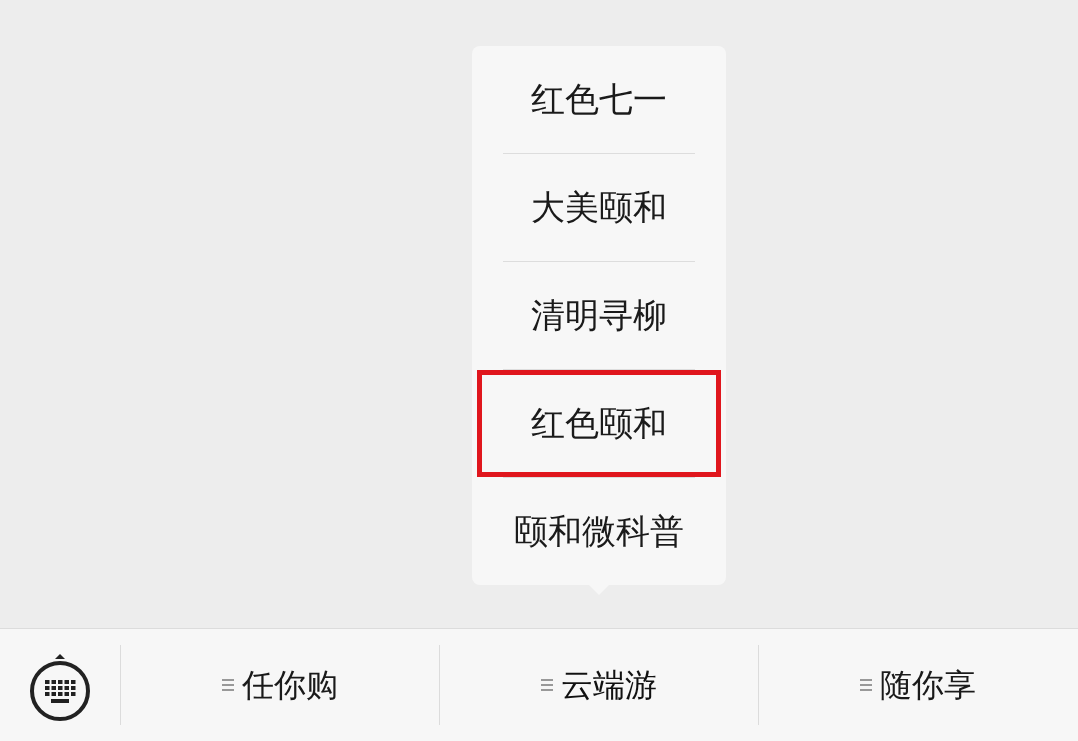  I want to click on menu-item: 清明寻柳, so click(599, 315).